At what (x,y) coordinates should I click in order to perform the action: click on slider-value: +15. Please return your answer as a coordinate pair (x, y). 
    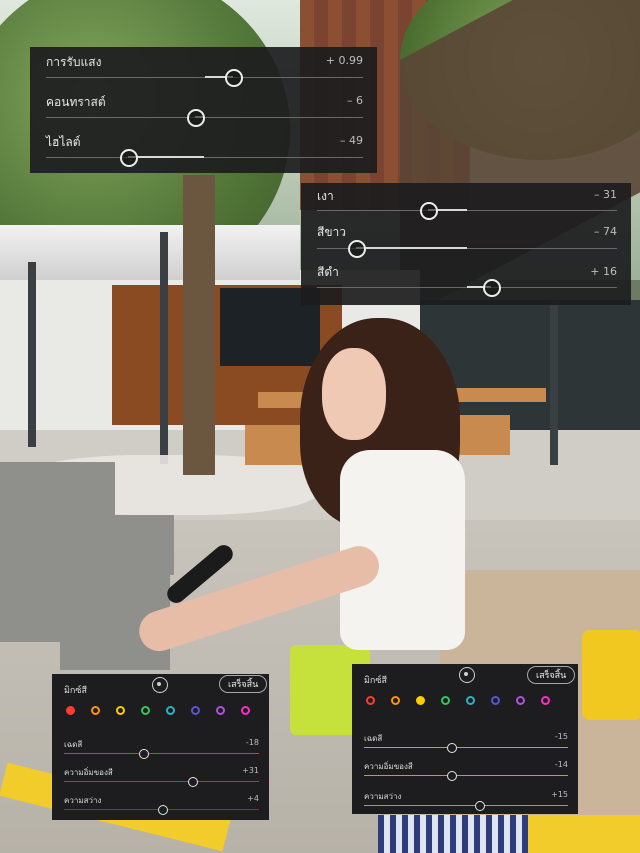
    Looking at the image, I should click on (559, 794).